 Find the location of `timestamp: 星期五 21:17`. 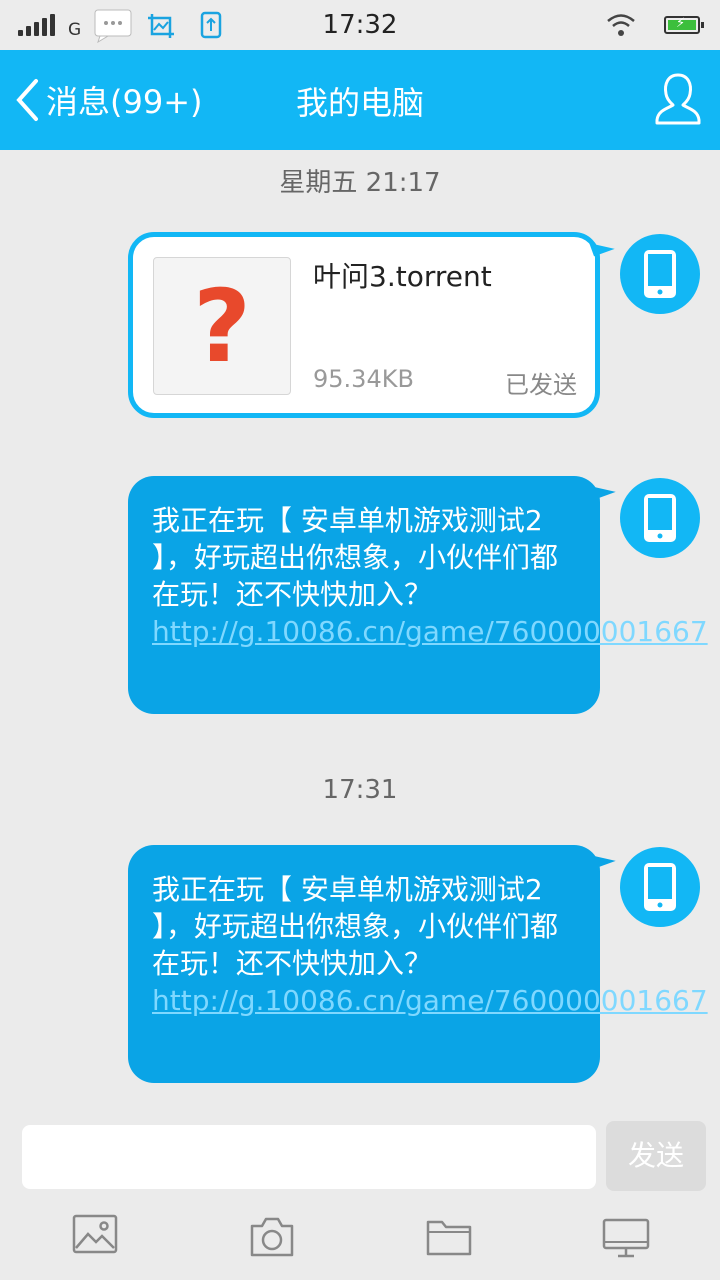

timestamp: 星期五 21:17 is located at coordinates (360, 183).